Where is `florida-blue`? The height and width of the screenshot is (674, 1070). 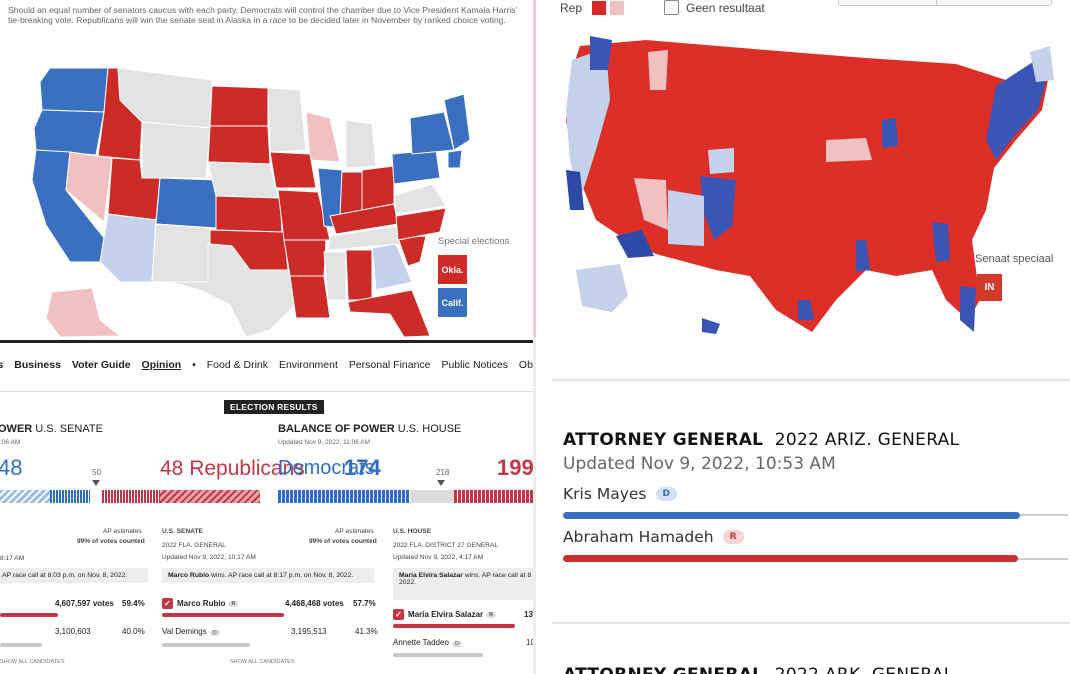 florida-blue is located at coordinates (968, 309).